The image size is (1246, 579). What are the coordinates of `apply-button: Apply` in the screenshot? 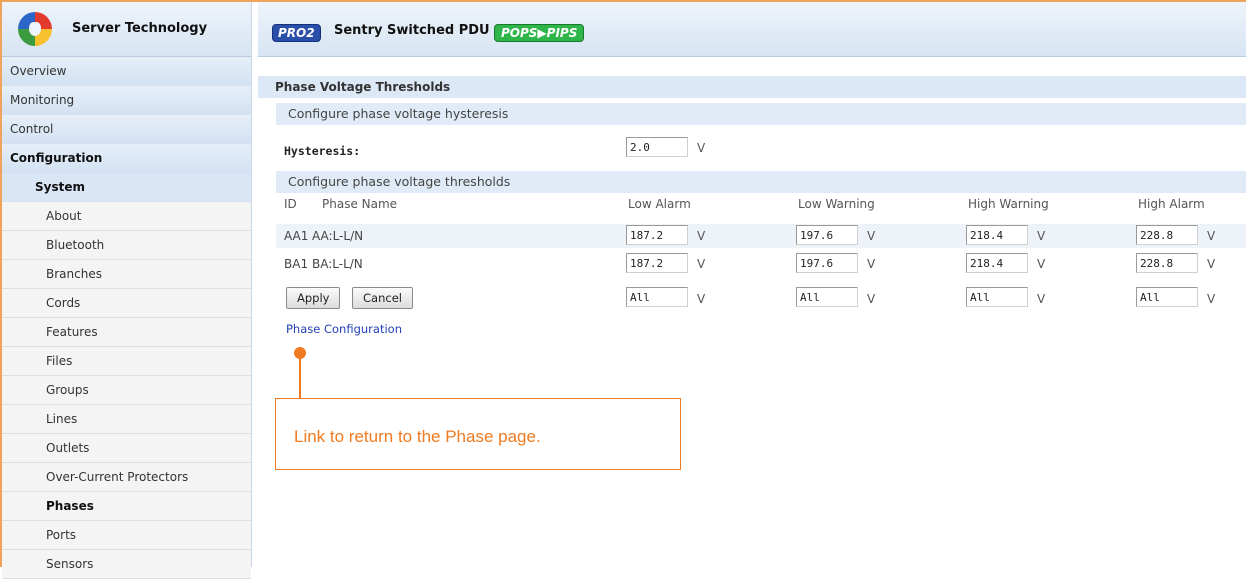 It's located at (313, 298).